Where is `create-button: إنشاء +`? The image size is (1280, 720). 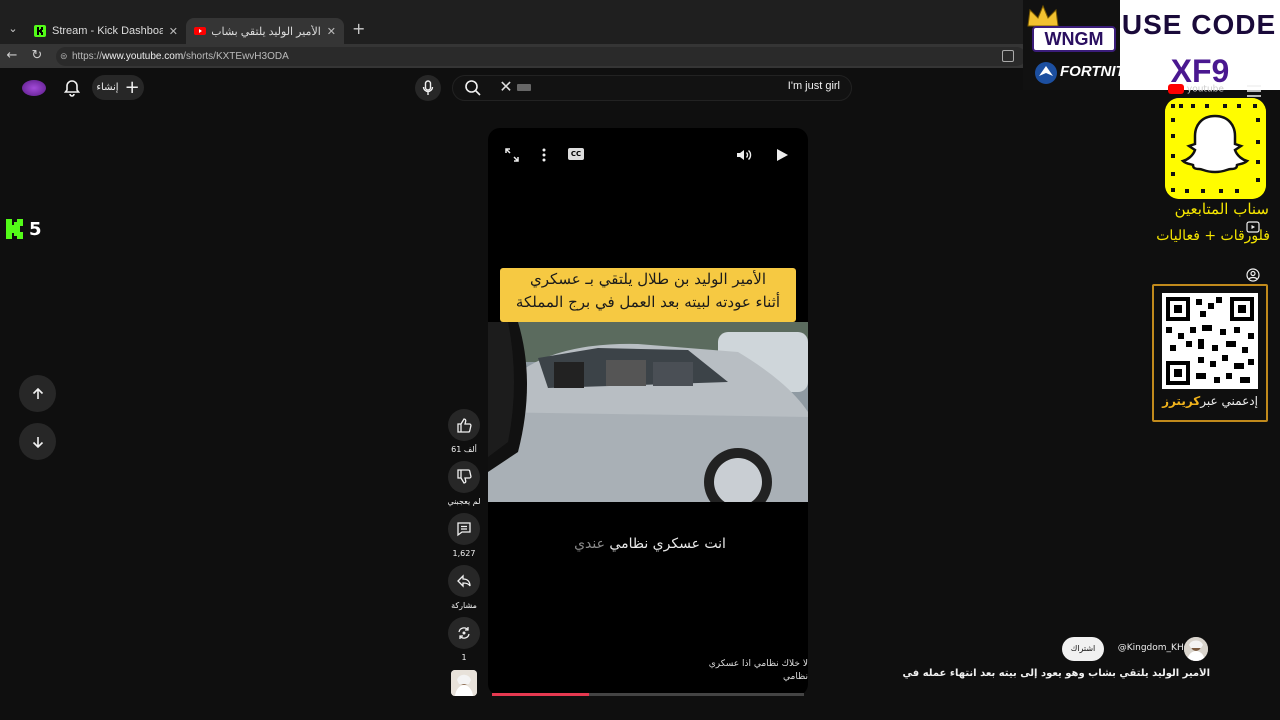 create-button: إنشاء + is located at coordinates (118, 87).